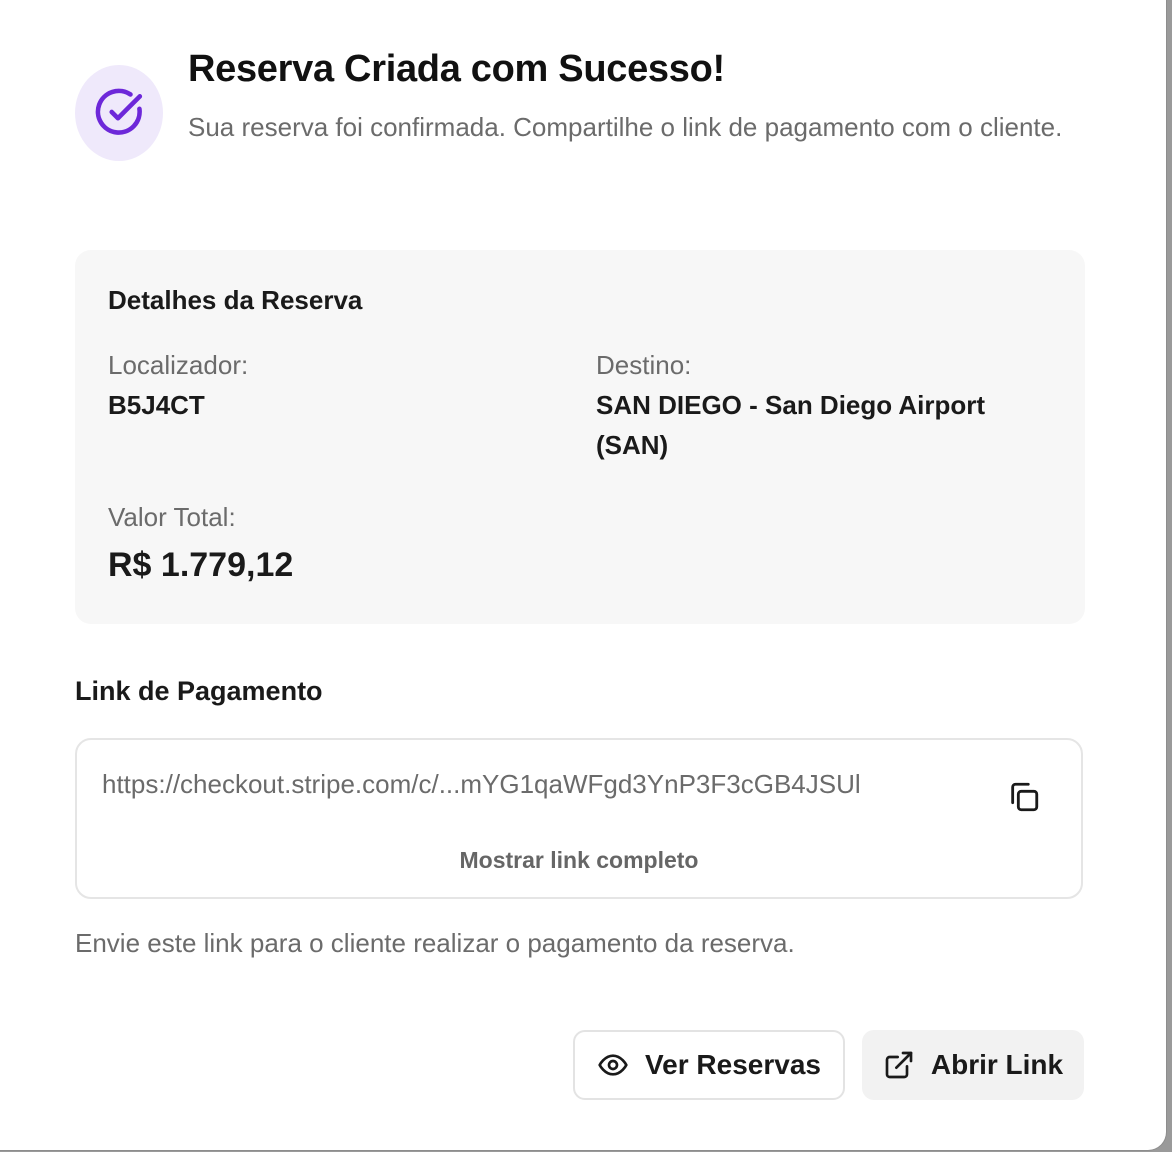  What do you see at coordinates (178, 365) in the screenshot?
I see `locator-label: Localizador:` at bounding box center [178, 365].